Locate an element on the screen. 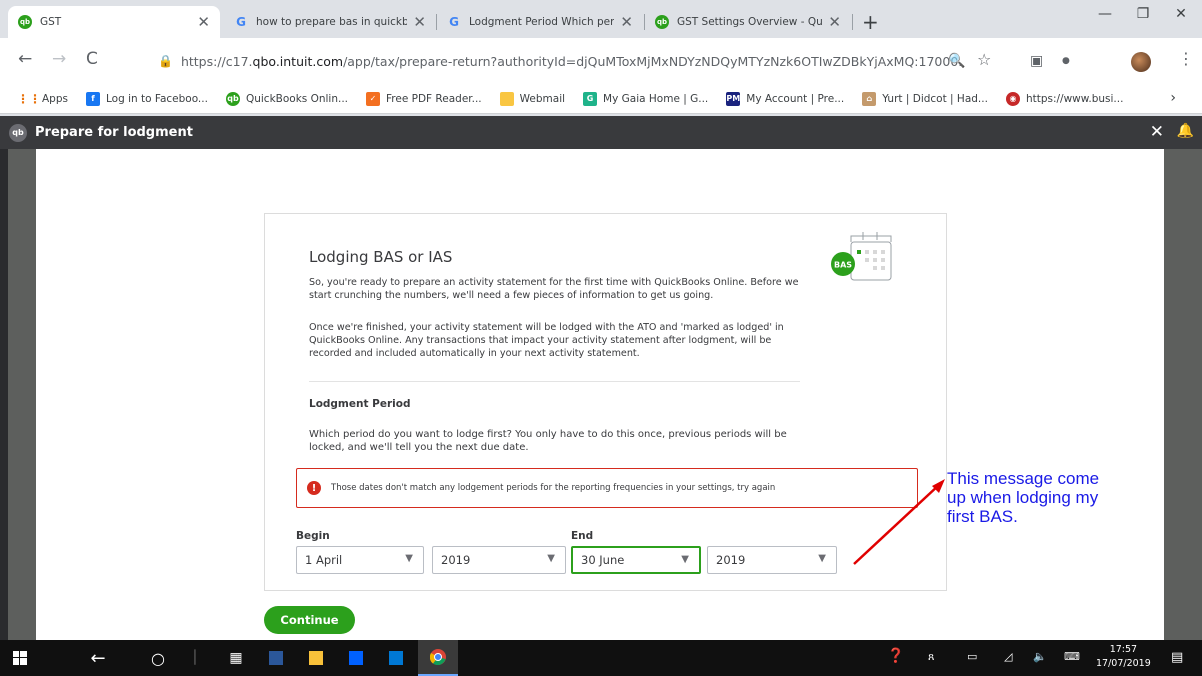 This screenshot has width=1202, height=676. bookmark-label: Webmail is located at coordinates (542, 98).